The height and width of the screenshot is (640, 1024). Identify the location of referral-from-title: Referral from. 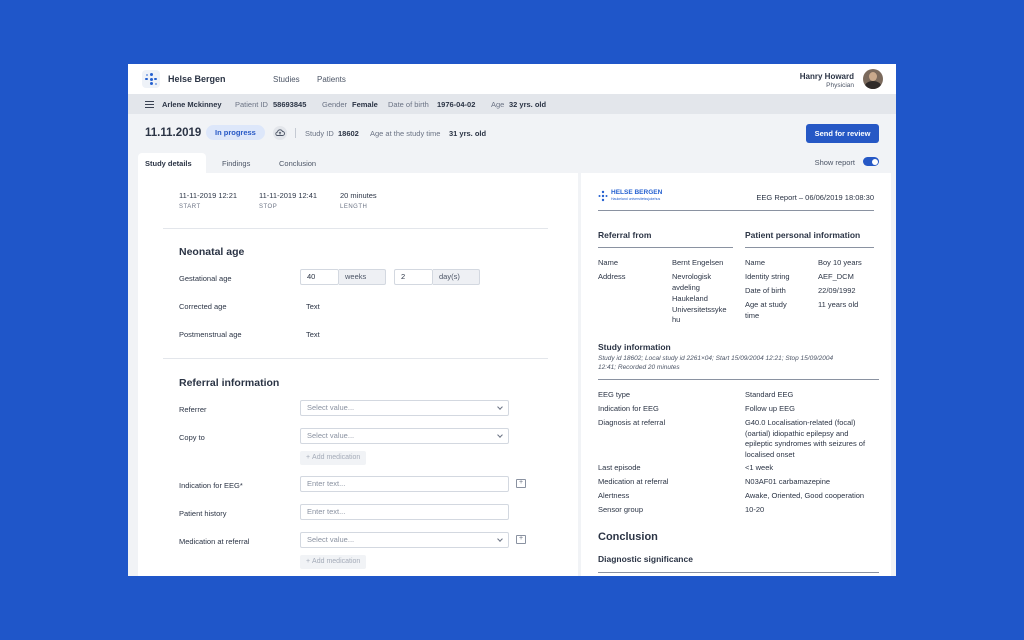
(625, 235).